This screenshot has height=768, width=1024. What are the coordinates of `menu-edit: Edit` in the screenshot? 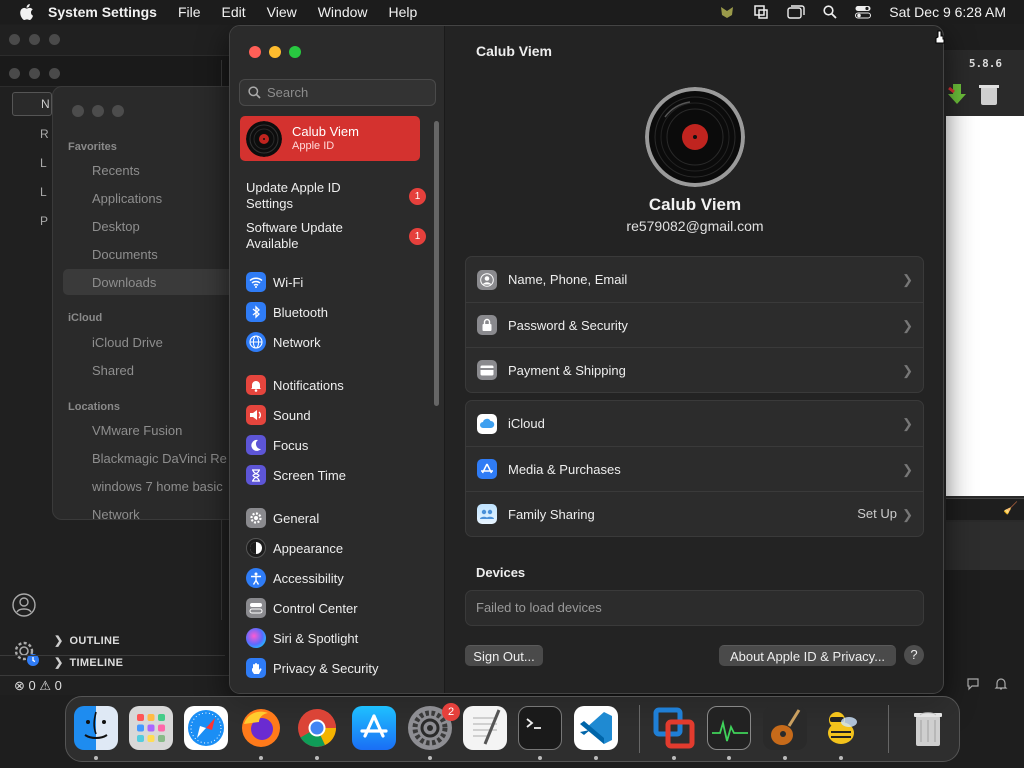 It's located at (234, 12).